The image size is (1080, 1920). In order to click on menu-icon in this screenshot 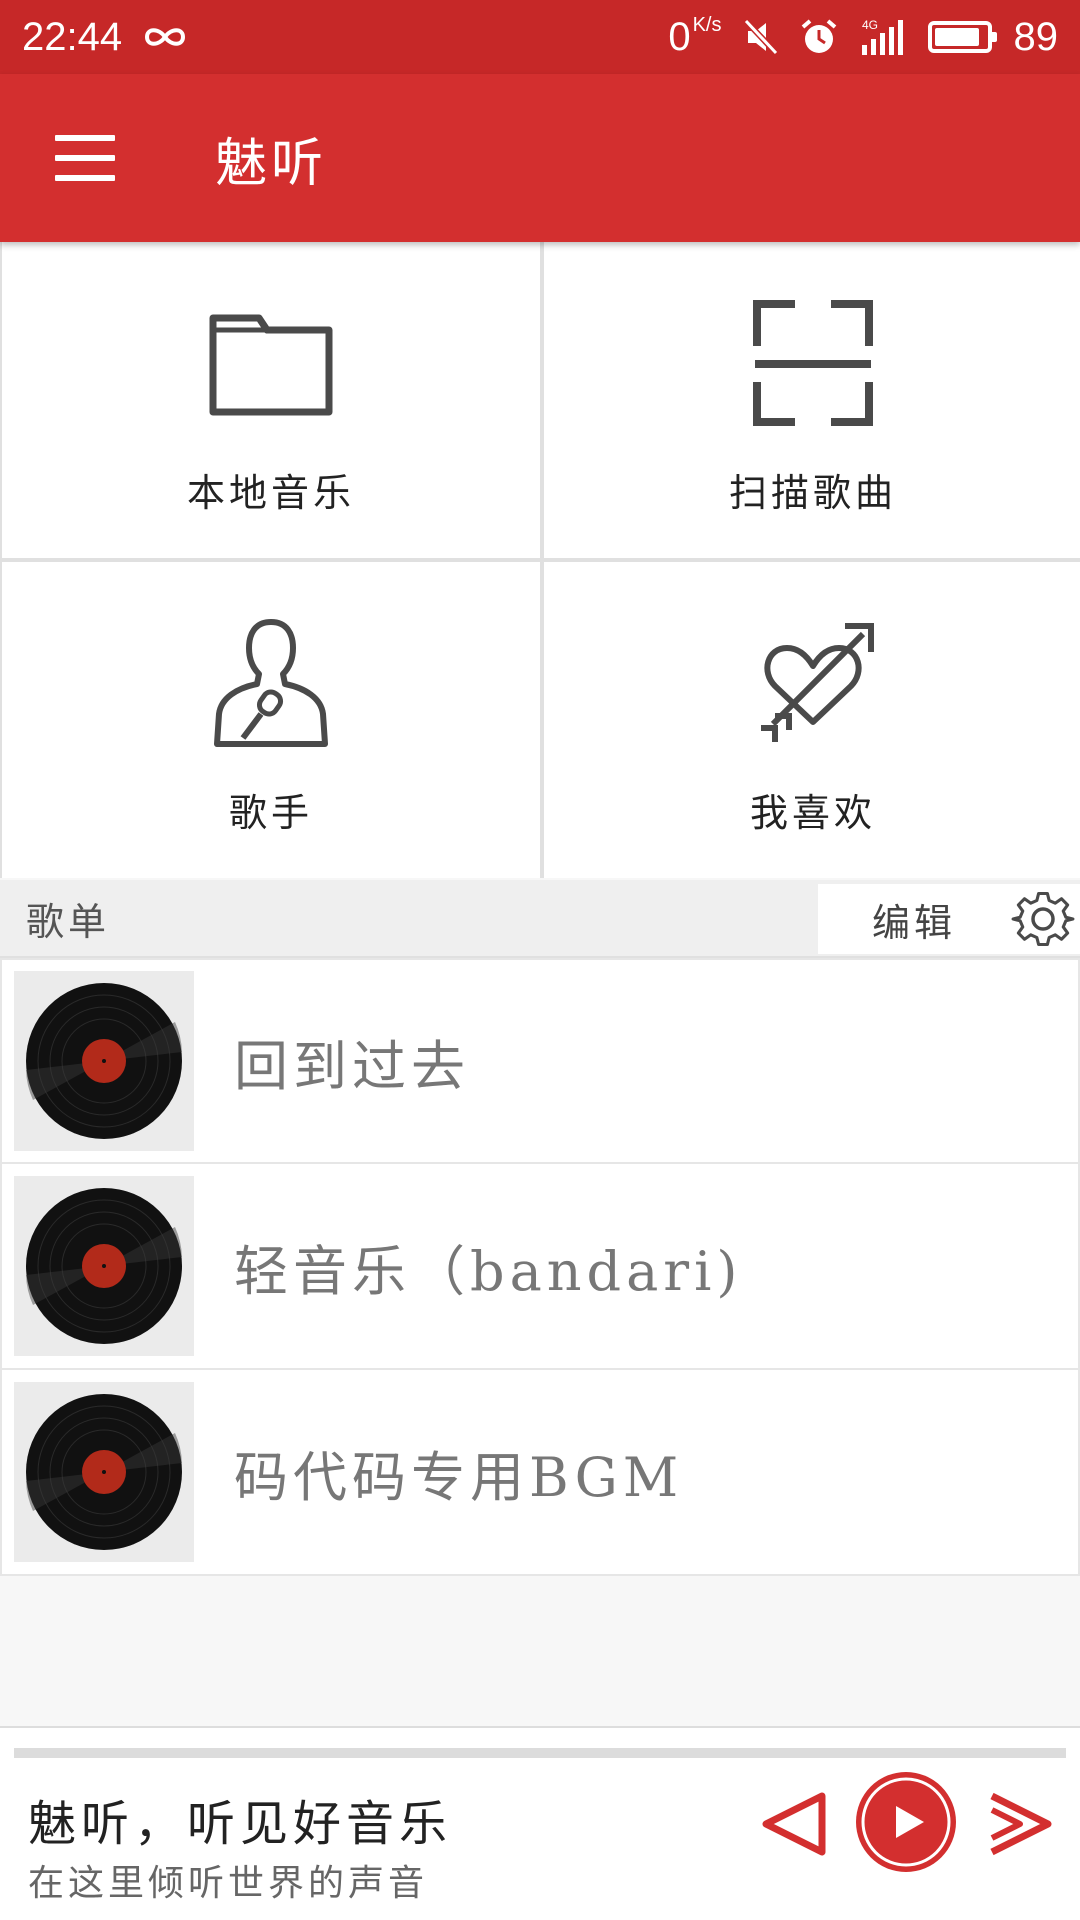, I will do `click(85, 158)`.